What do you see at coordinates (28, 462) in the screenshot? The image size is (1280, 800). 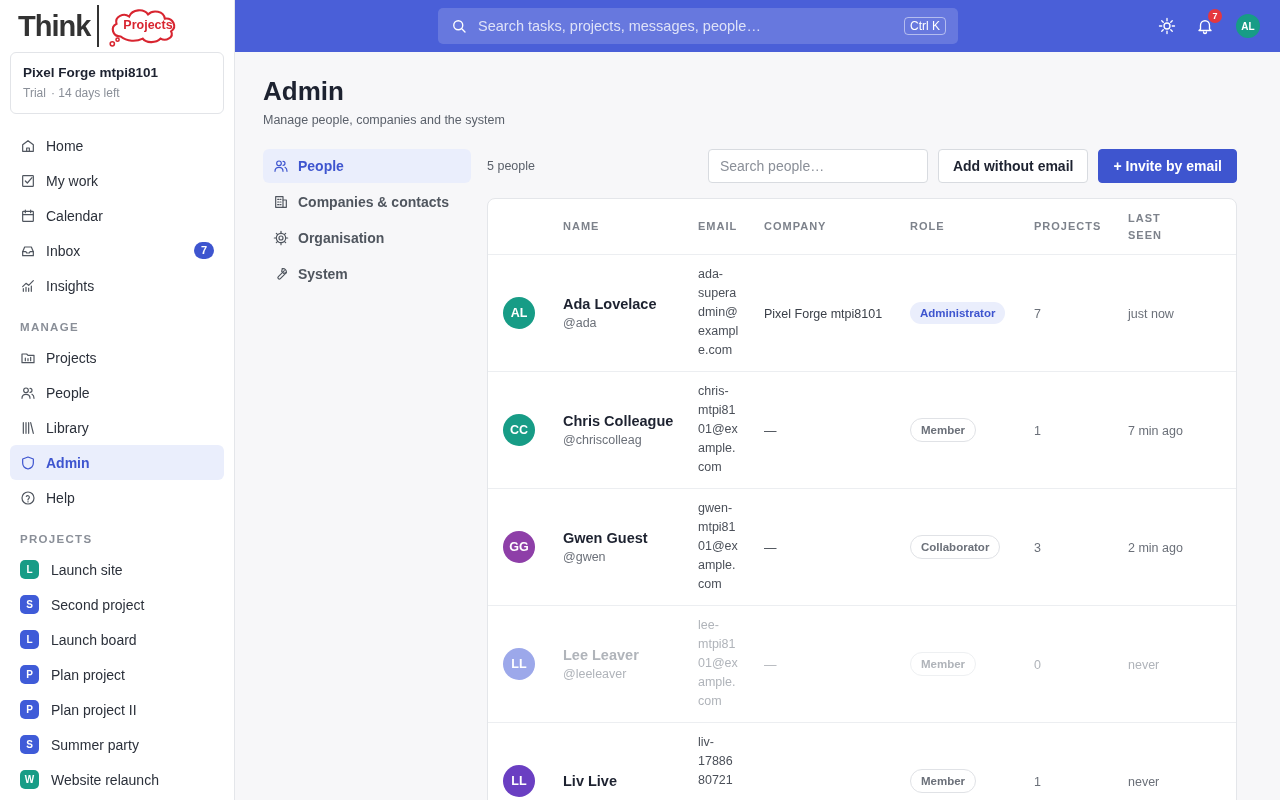 I see `shield-icon` at bounding box center [28, 462].